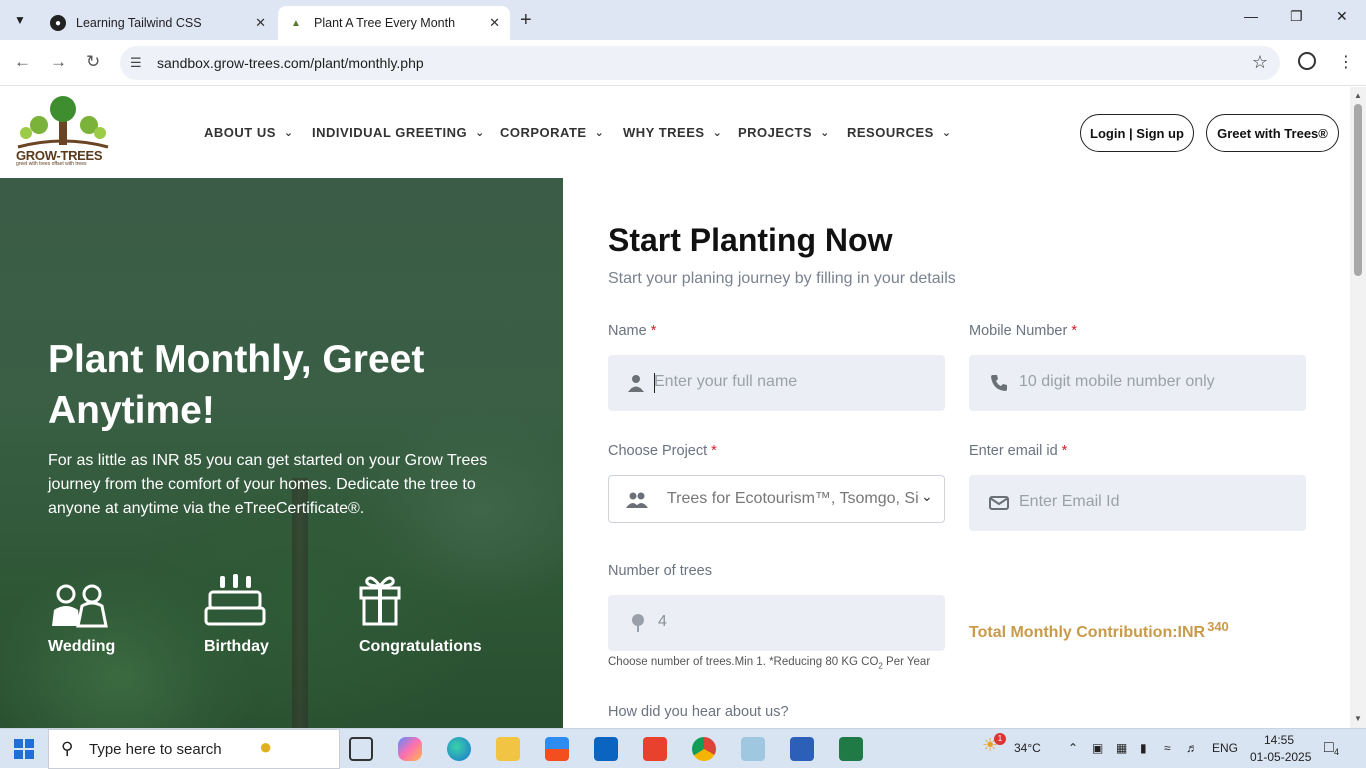 The width and height of the screenshot is (1366, 769). I want to click on bookmark-star-icon: ☆, so click(1260, 62).